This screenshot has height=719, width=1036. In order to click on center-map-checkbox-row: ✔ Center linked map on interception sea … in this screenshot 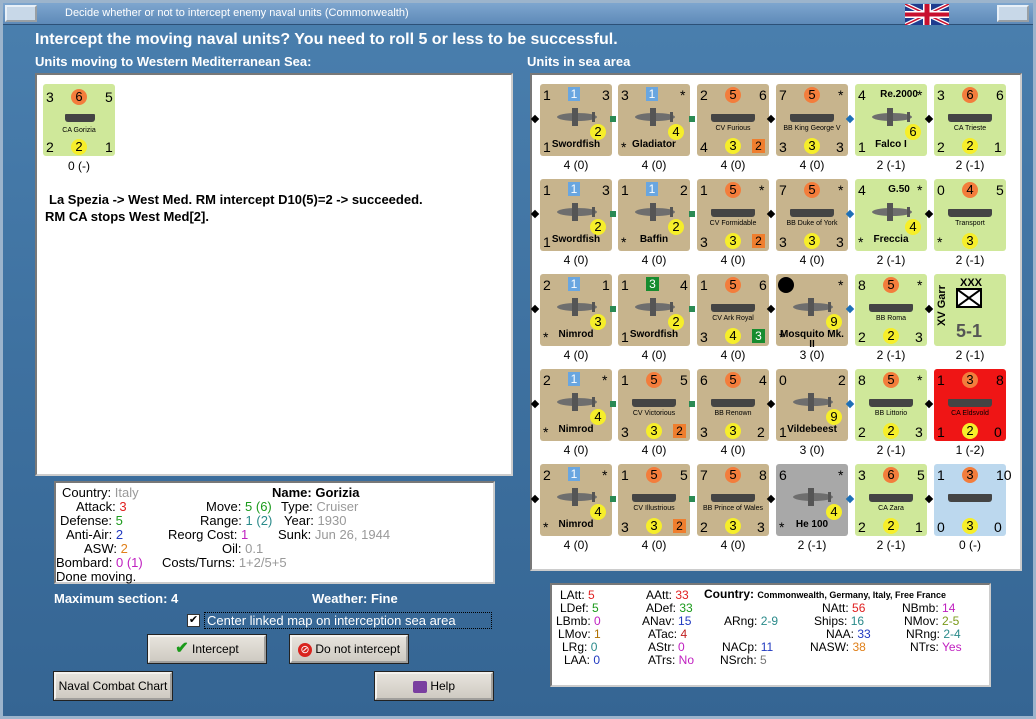, I will do `click(340, 620)`.